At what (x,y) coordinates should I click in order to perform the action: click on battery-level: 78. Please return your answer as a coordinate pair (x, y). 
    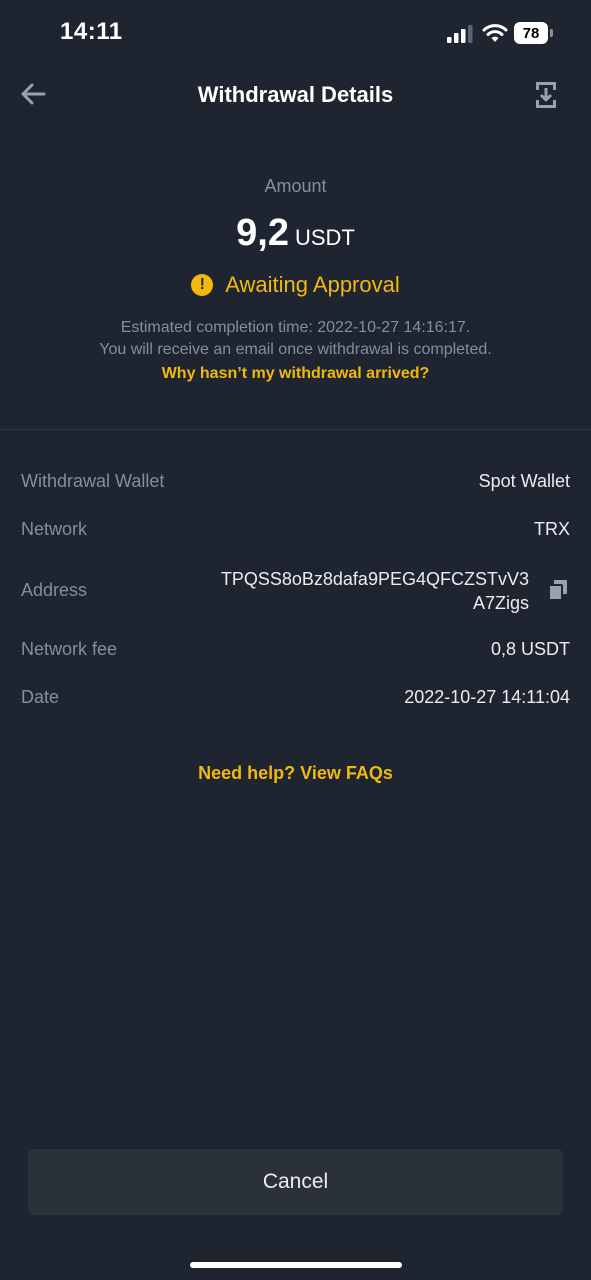
    Looking at the image, I should click on (531, 33).